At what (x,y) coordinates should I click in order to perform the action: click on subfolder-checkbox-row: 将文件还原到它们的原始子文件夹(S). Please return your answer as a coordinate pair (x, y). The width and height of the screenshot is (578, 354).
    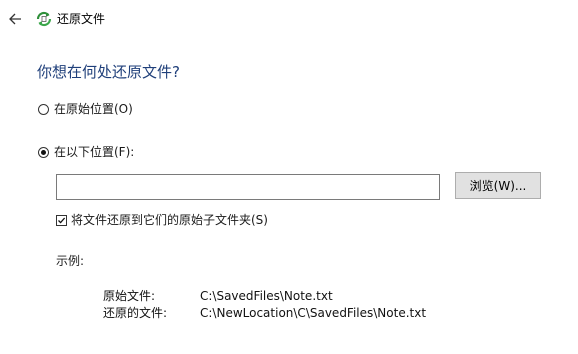
    Looking at the image, I should click on (162, 220).